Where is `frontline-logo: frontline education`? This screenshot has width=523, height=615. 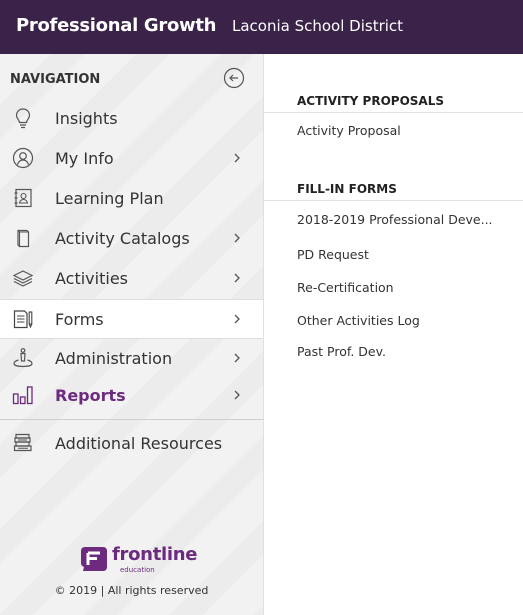
frontline-logo: frontline education is located at coordinates (138, 562).